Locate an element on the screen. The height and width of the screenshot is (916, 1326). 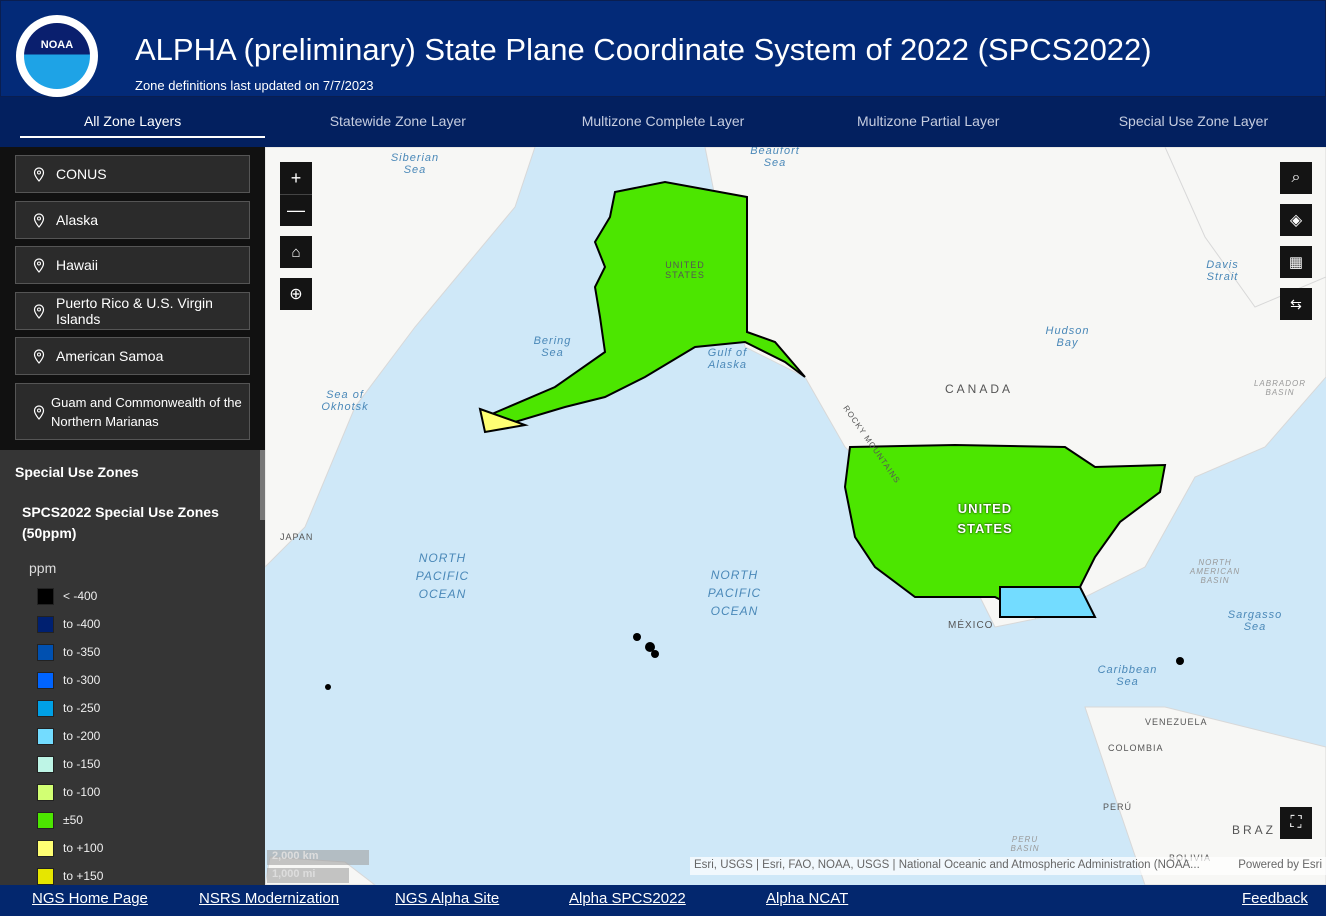
home-button: ⌂ is located at coordinates (296, 252).